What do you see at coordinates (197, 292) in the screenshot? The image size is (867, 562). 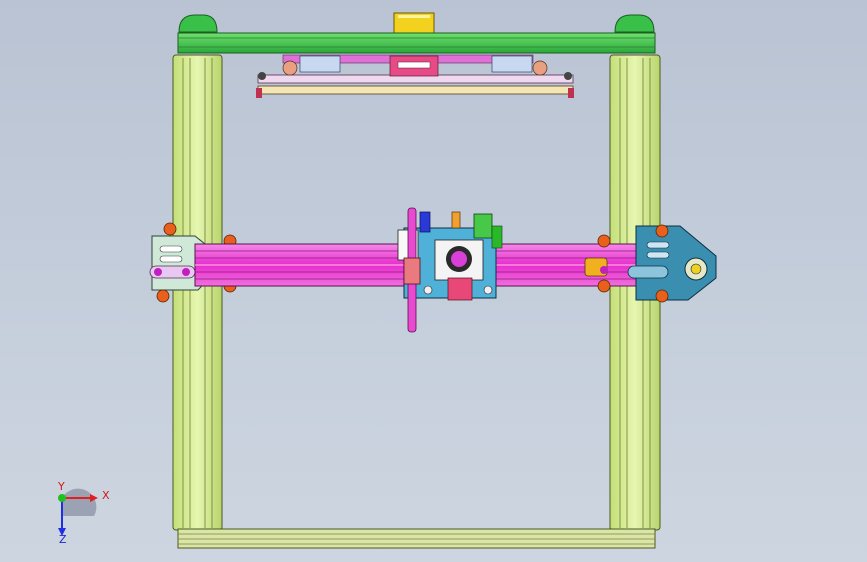 I see `left-frame-rail` at bounding box center [197, 292].